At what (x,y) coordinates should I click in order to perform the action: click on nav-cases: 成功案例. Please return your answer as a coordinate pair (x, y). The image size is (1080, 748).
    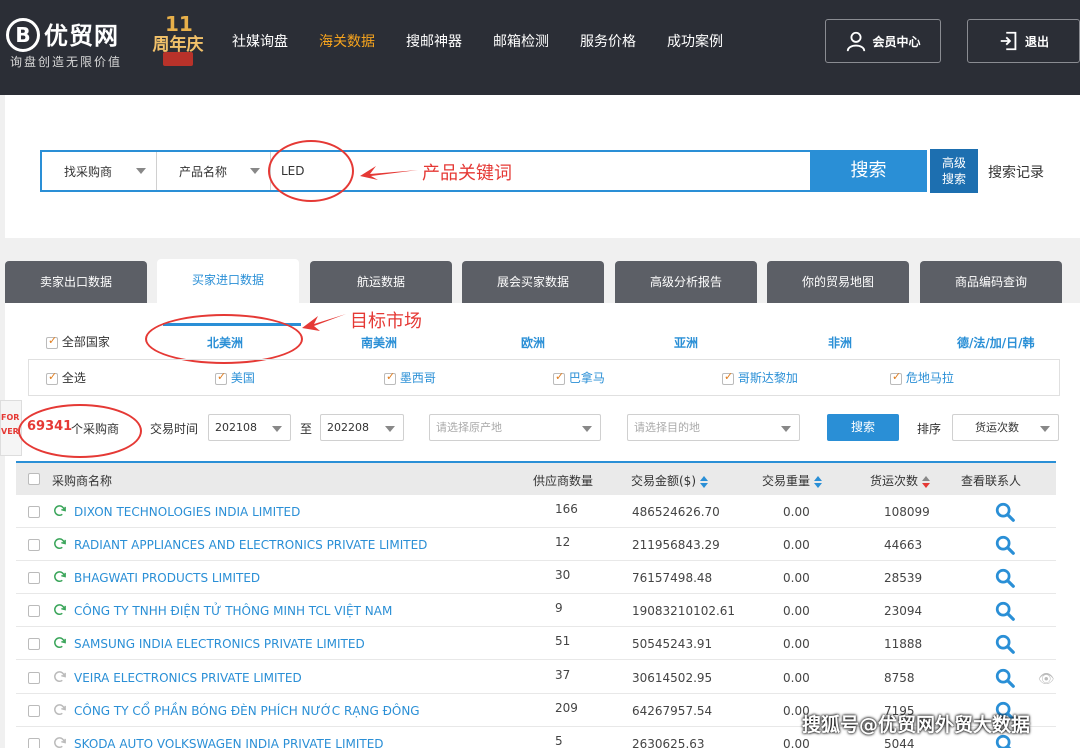
    Looking at the image, I should click on (695, 41).